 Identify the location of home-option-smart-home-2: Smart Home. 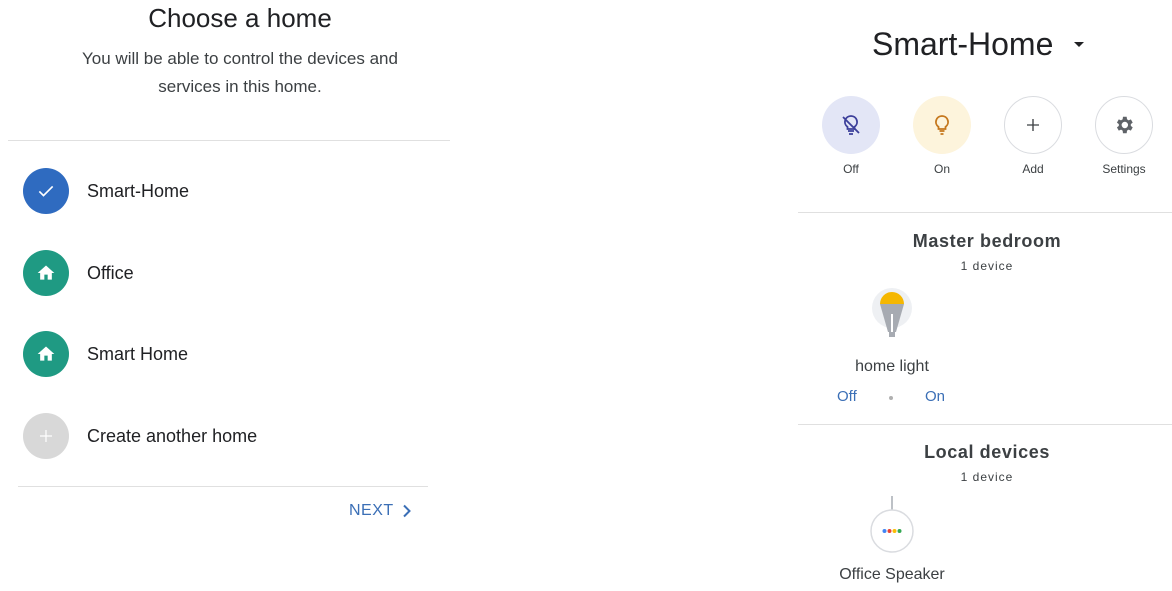
(233, 354).